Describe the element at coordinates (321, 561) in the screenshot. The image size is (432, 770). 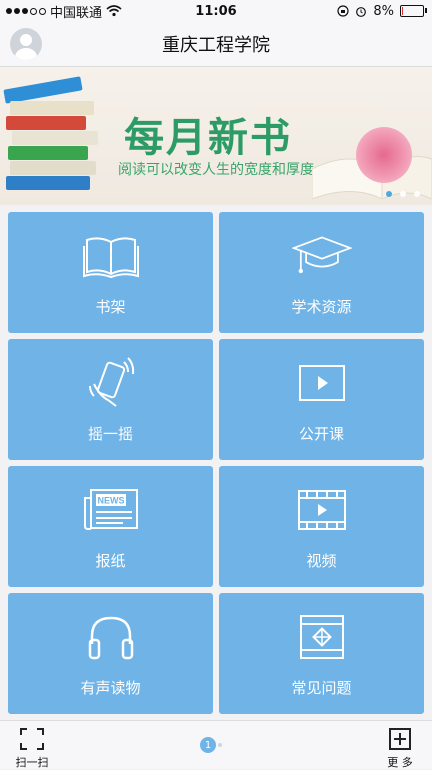
I see `tile-label: 视频` at that location.